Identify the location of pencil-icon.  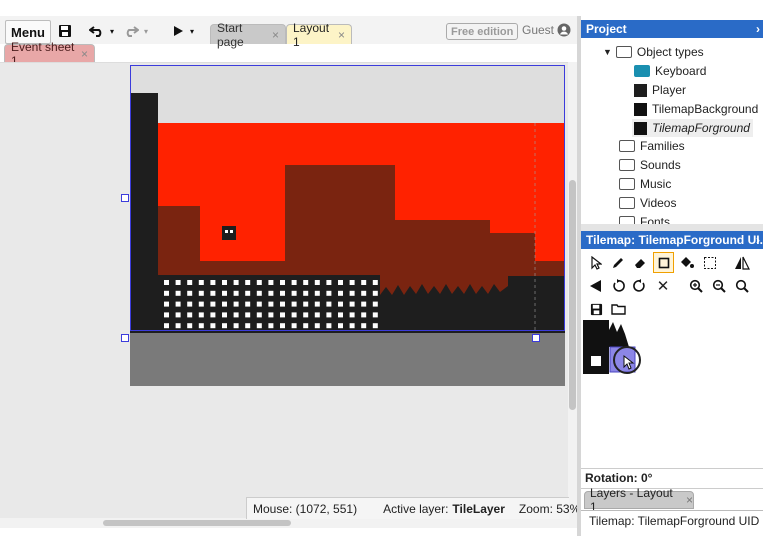
(618, 263).